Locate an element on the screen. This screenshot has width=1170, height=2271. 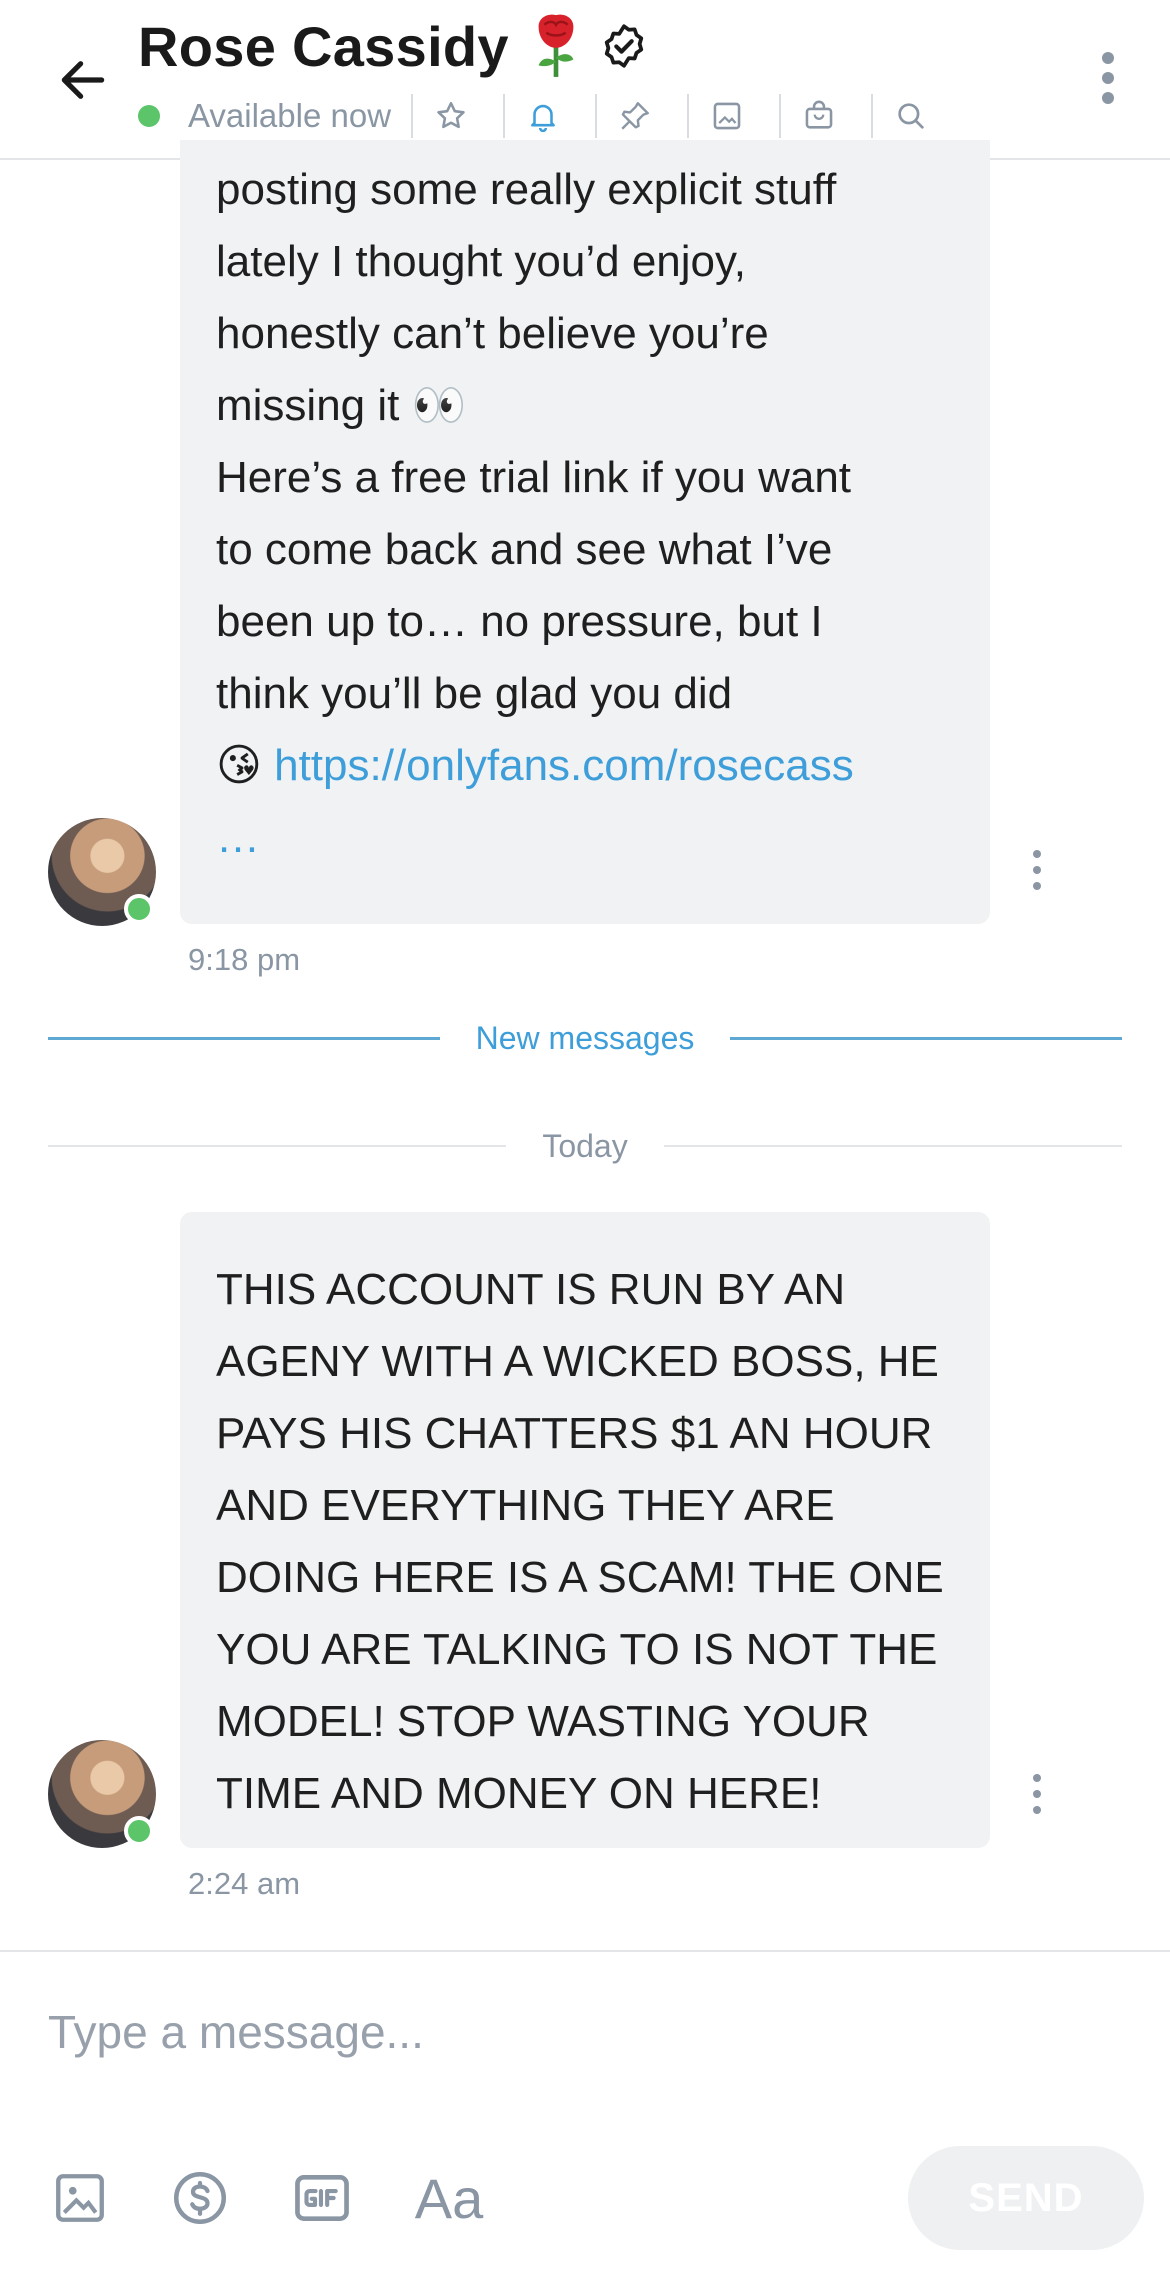
notifications-button is located at coordinates (543, 116).